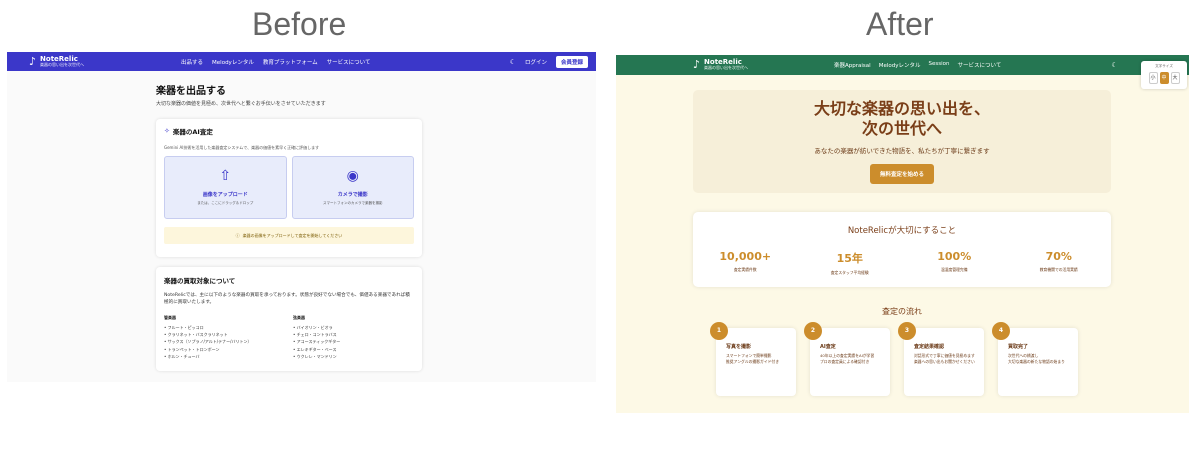  What do you see at coordinates (1058, 256) in the screenshot?
I see `stat-number: 70%` at bounding box center [1058, 256].